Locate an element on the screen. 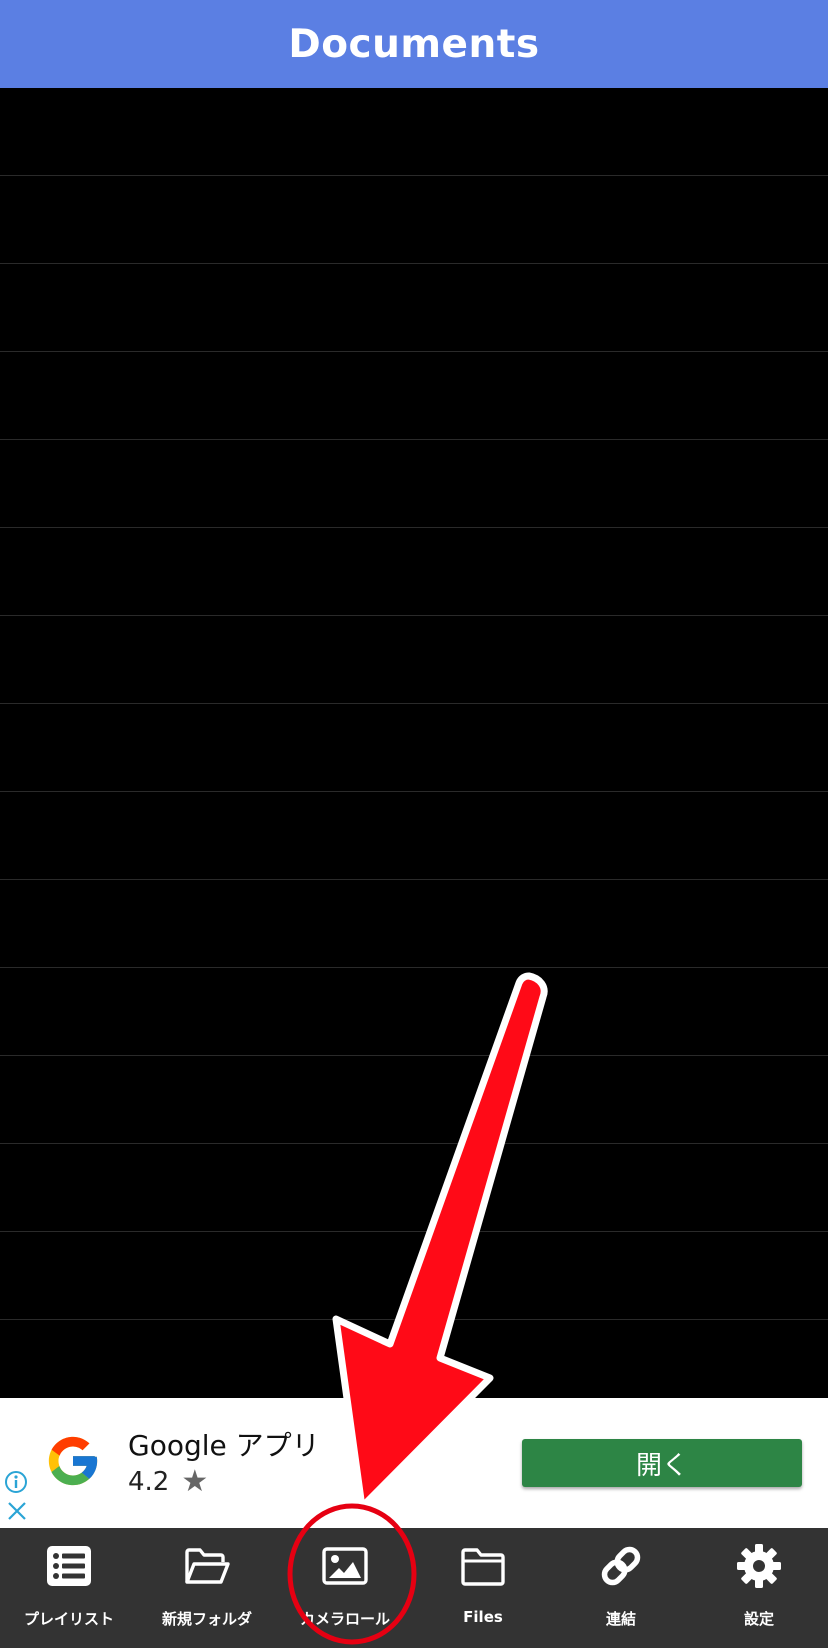 The height and width of the screenshot is (1648, 828). folder-open-icon is located at coordinates (207, 1566).